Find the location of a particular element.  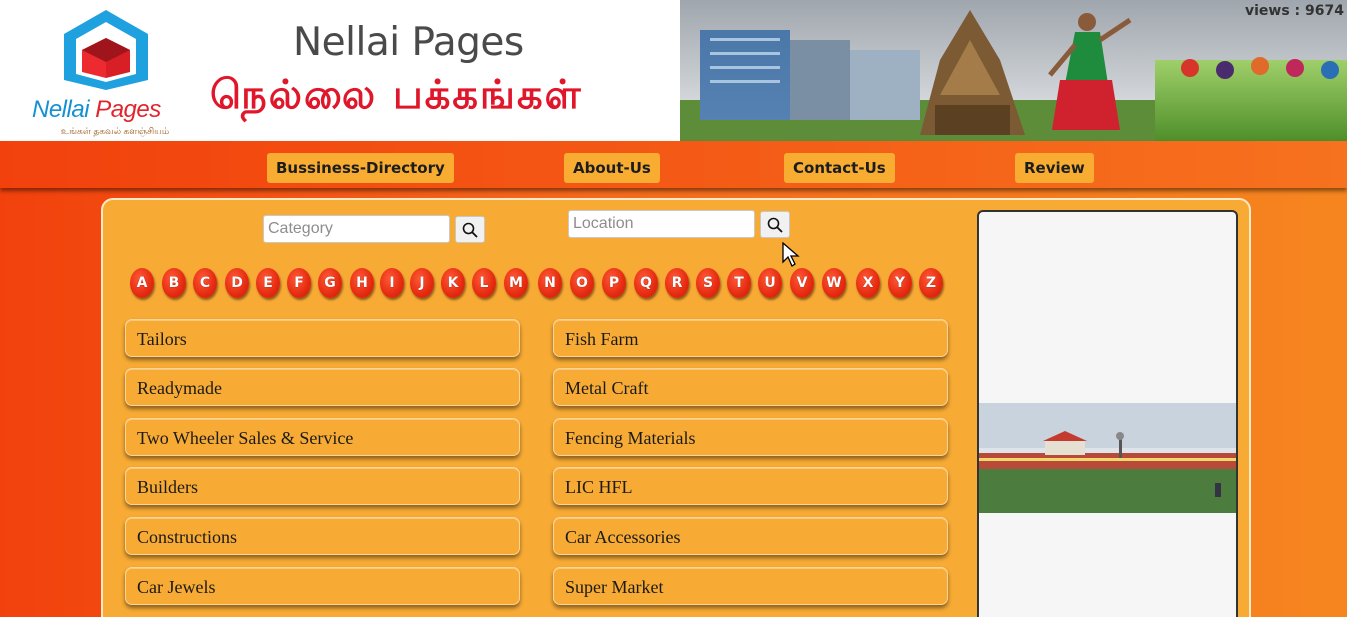

category-car-accessories: Car Accessories is located at coordinates (750, 536).